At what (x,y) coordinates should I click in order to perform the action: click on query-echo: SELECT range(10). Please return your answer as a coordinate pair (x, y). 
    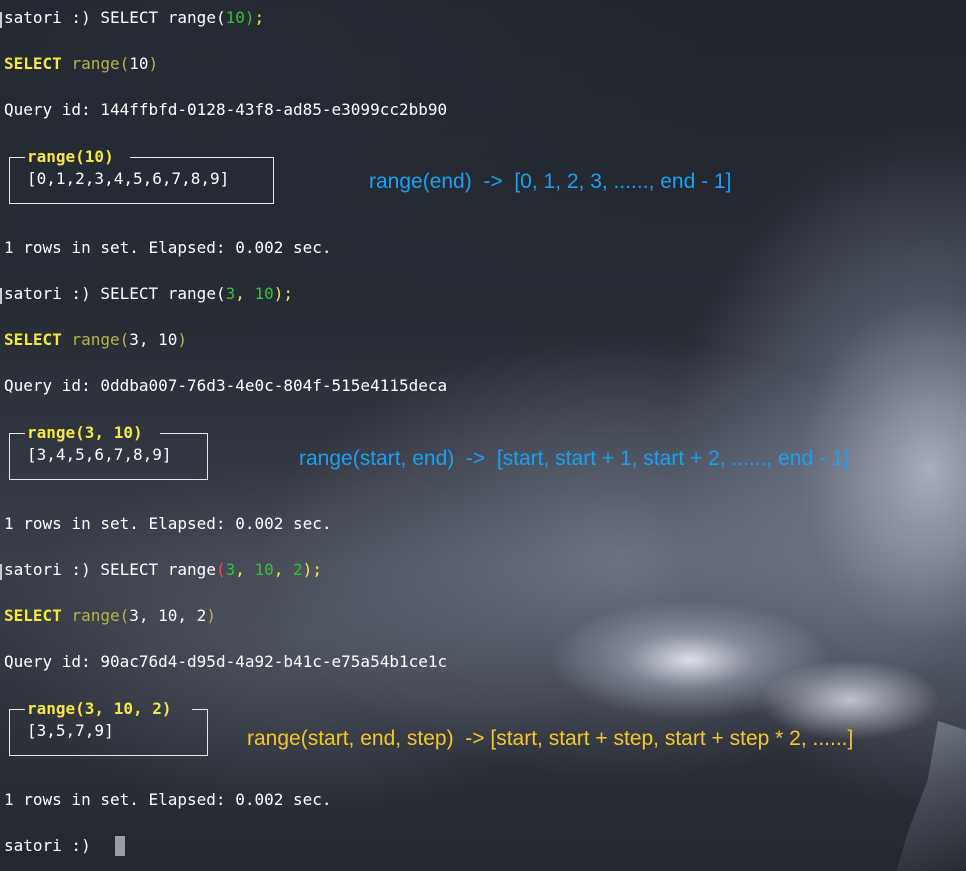
    Looking at the image, I should click on (81, 64).